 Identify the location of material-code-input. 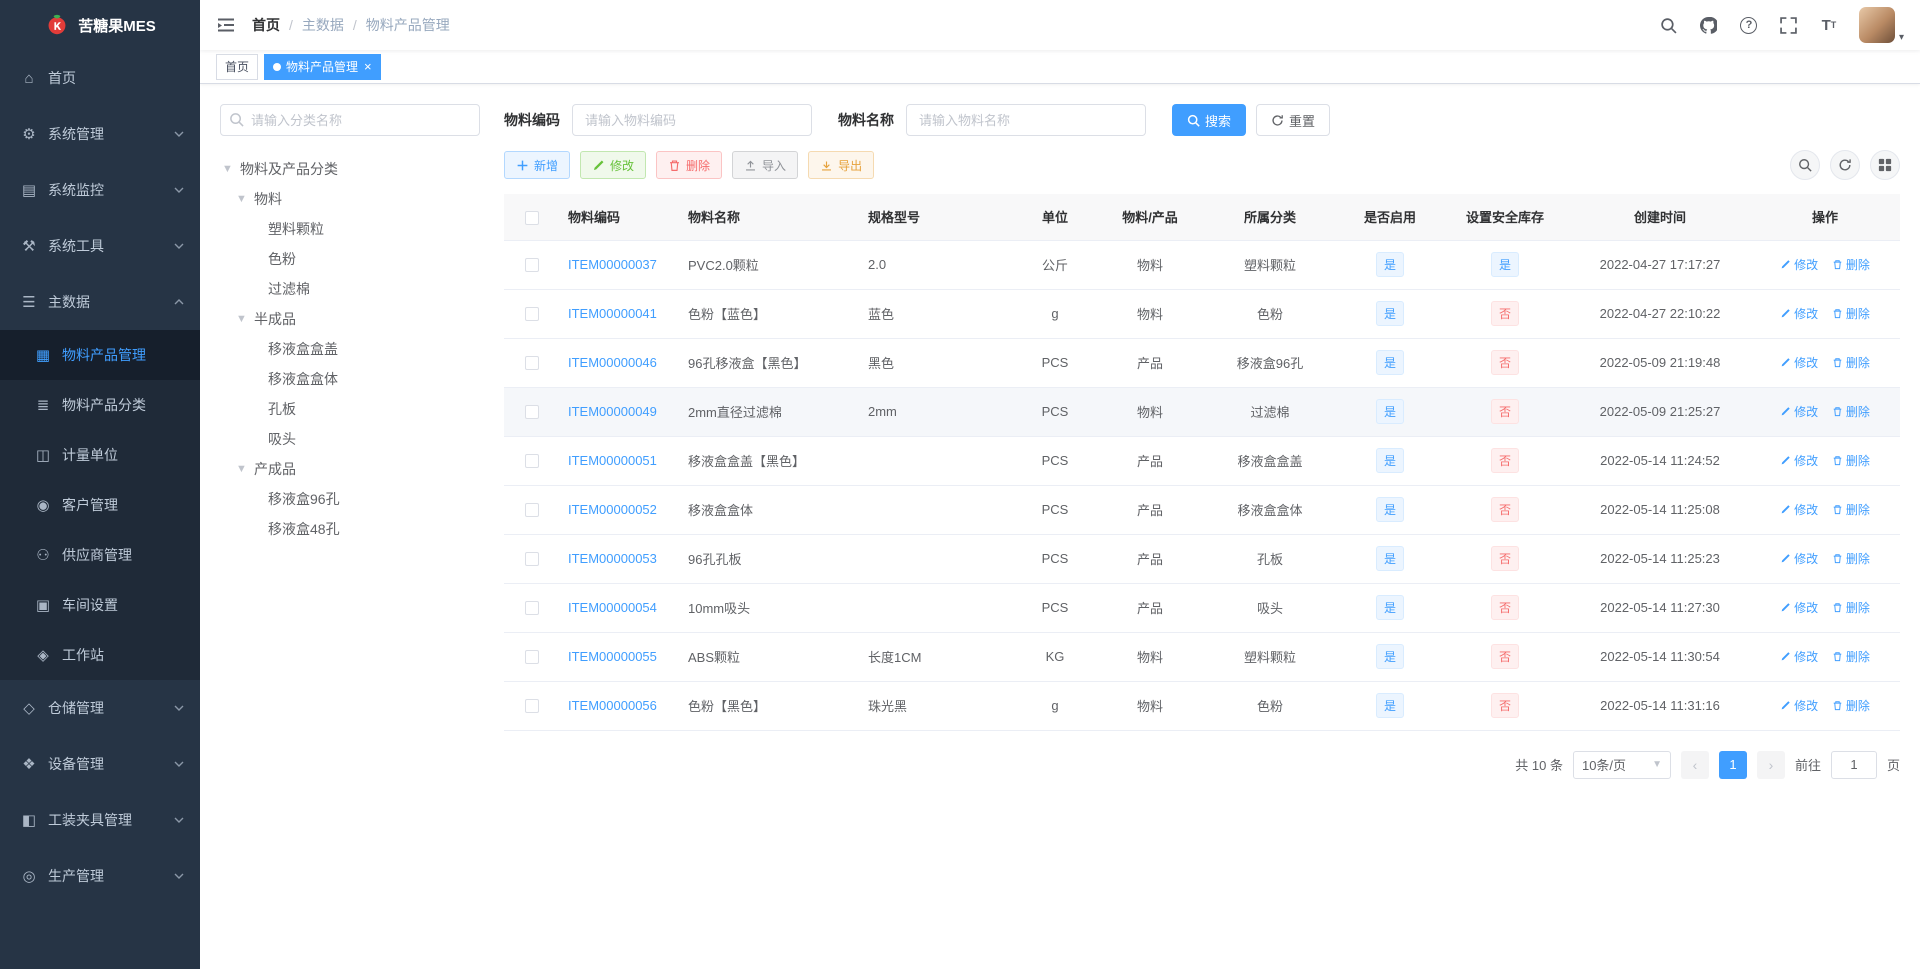
(692, 120).